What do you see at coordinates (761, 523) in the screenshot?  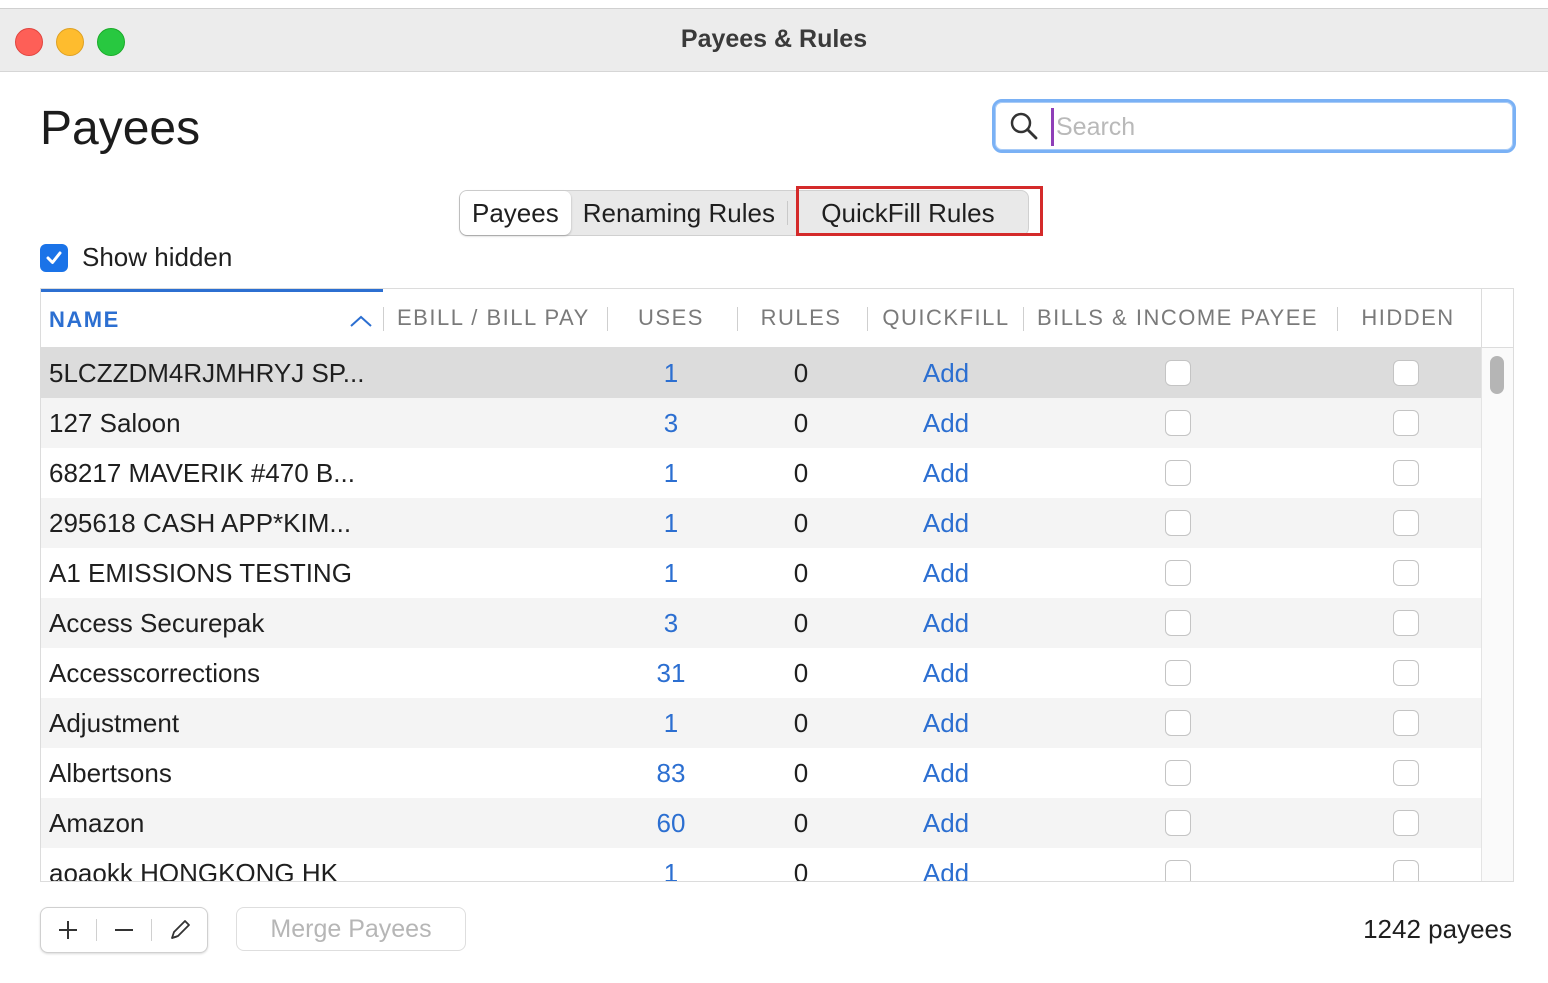 I see `table-row: 295618 CASH APP*KIM... 1 0 Add` at bounding box center [761, 523].